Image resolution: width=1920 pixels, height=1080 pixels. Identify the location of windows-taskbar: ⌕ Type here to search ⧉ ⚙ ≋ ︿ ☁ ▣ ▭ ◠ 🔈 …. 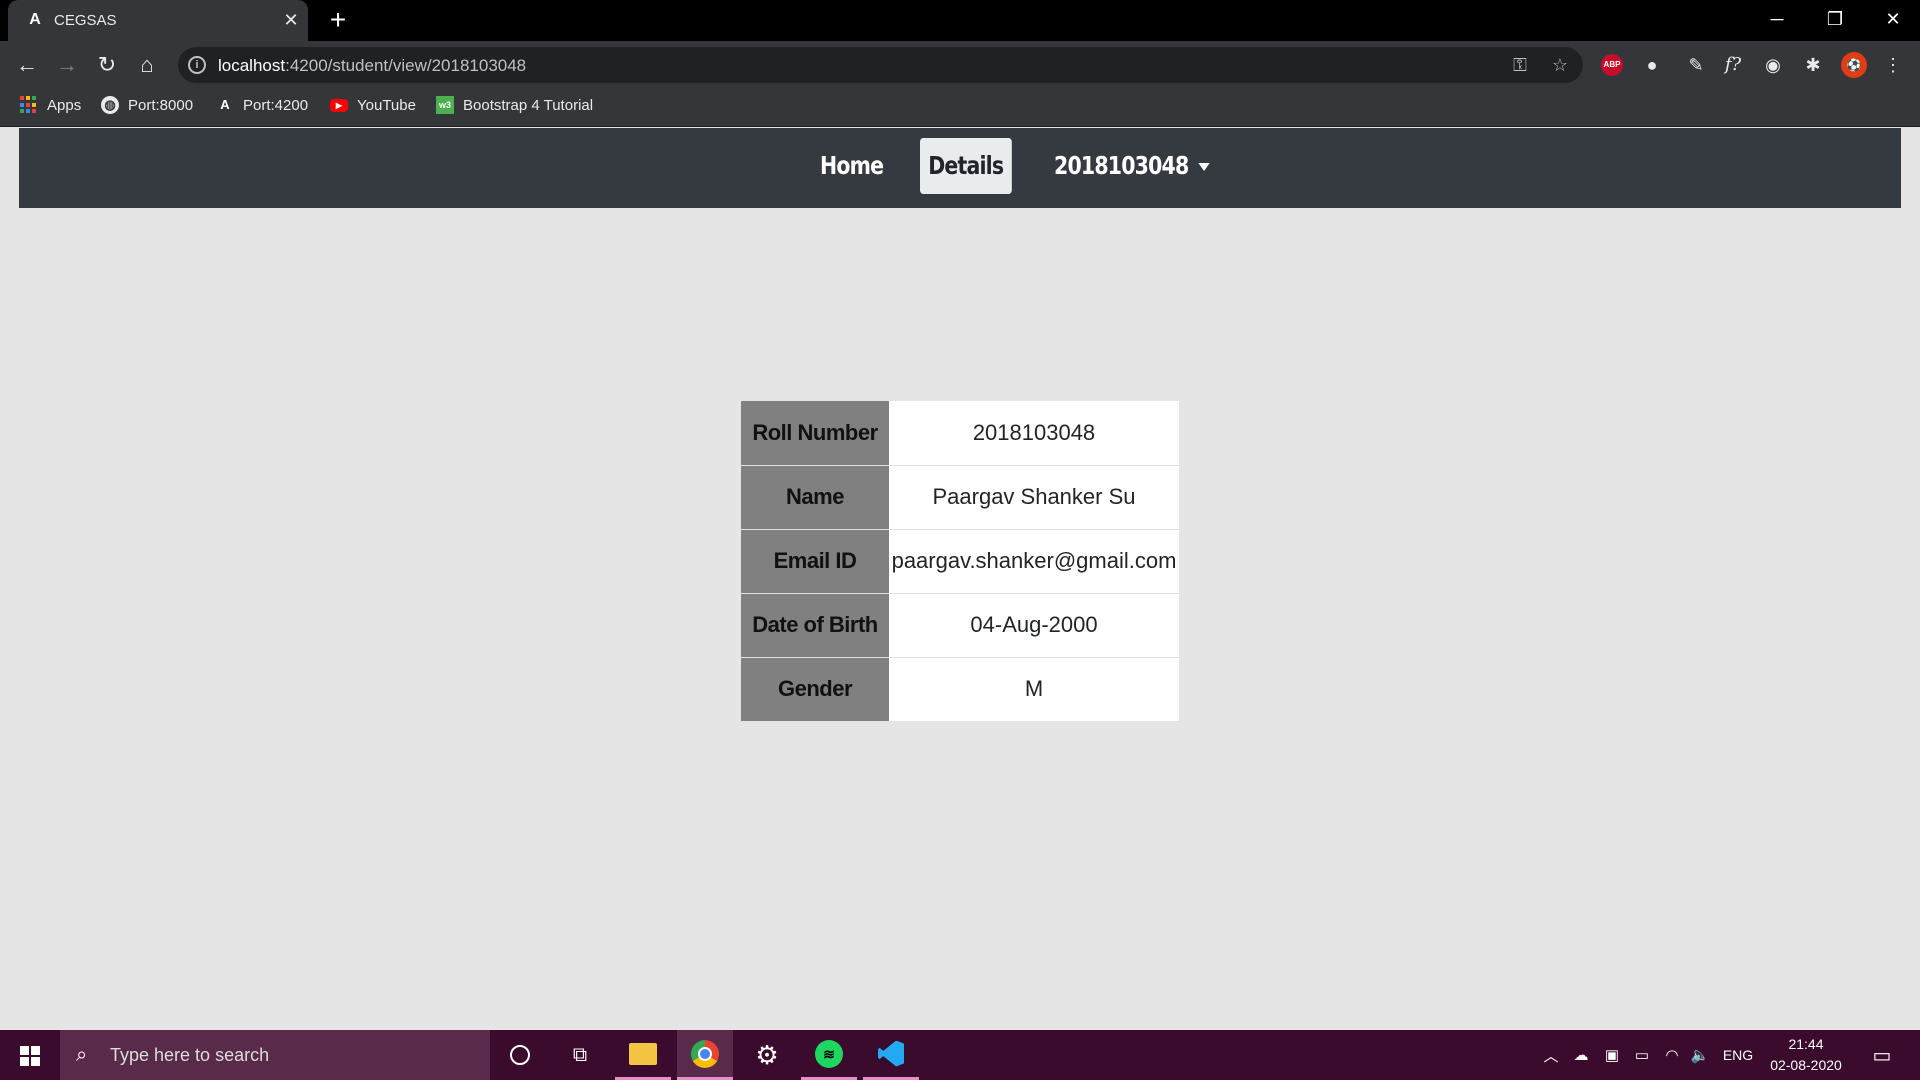
(960, 1055).